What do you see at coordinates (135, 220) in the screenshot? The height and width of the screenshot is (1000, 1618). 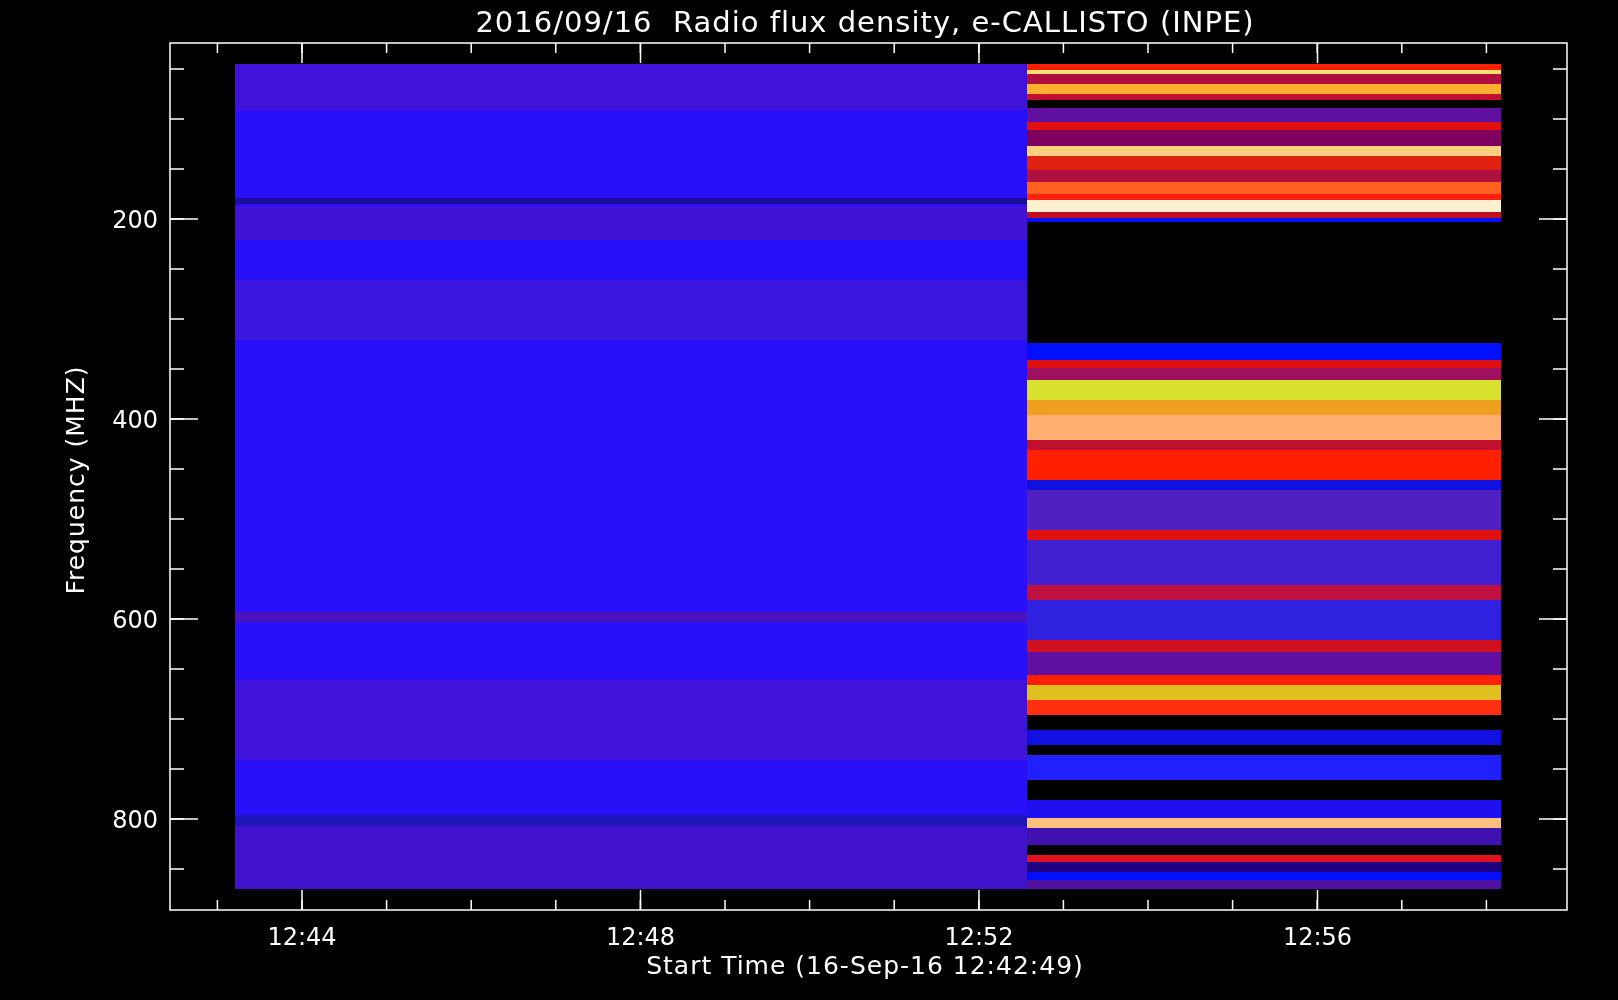 I see `y-tick-label: 200` at bounding box center [135, 220].